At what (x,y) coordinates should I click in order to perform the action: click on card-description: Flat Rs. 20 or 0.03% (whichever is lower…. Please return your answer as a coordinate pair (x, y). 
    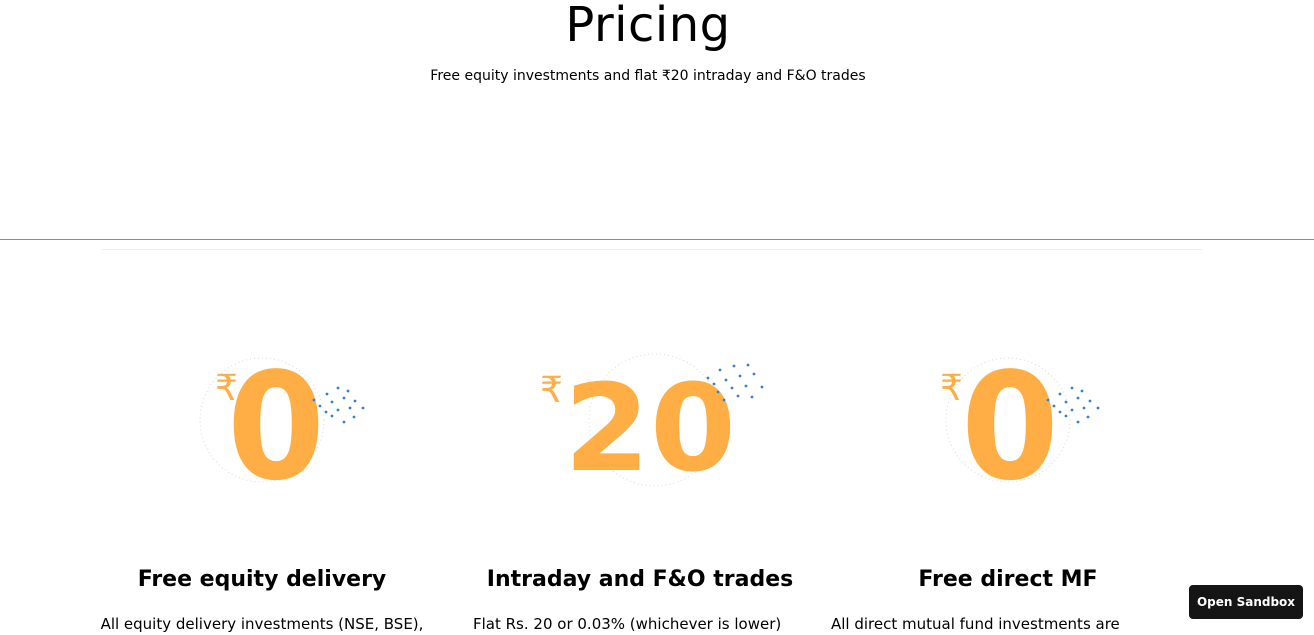
    Looking at the image, I should click on (627, 624).